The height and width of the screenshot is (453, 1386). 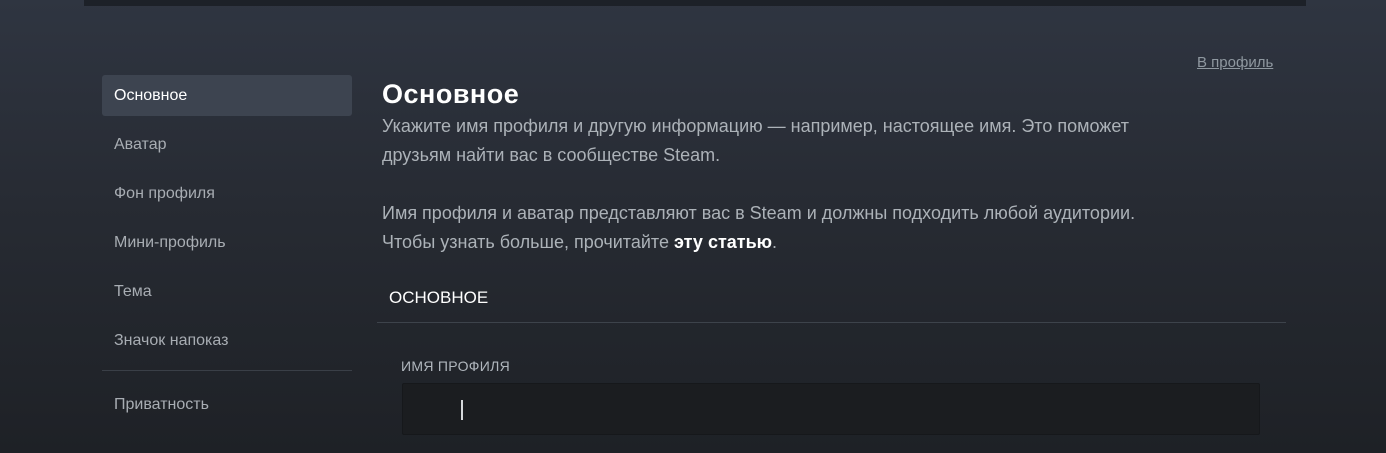 What do you see at coordinates (227, 193) in the screenshot?
I see `sidebar-item-profile-background: Фон профиля` at bounding box center [227, 193].